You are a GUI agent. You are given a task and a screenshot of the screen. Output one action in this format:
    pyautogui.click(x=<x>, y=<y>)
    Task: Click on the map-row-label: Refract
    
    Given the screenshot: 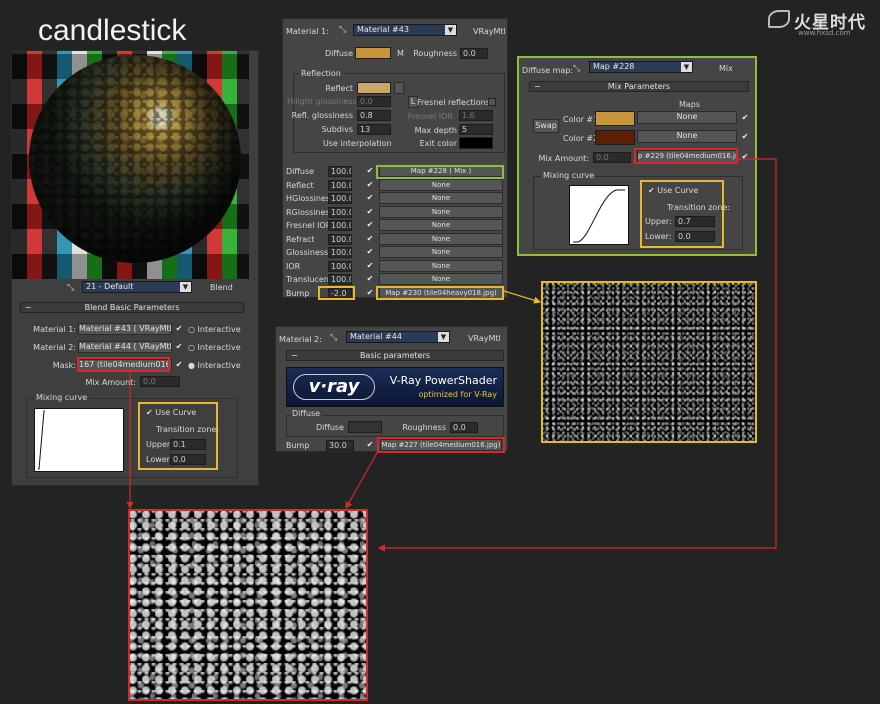 What is the action you would take?
    pyautogui.click(x=300, y=239)
    